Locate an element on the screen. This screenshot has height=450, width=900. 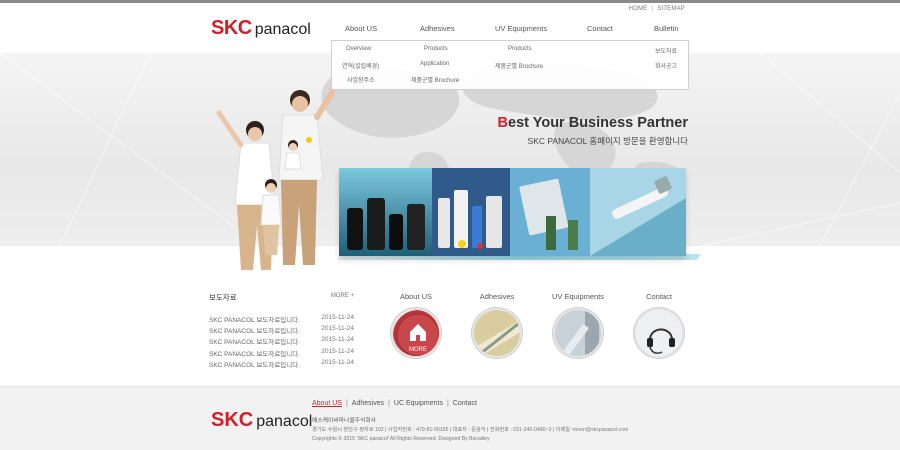
product-photo-cartridge is located at coordinates (550, 212).